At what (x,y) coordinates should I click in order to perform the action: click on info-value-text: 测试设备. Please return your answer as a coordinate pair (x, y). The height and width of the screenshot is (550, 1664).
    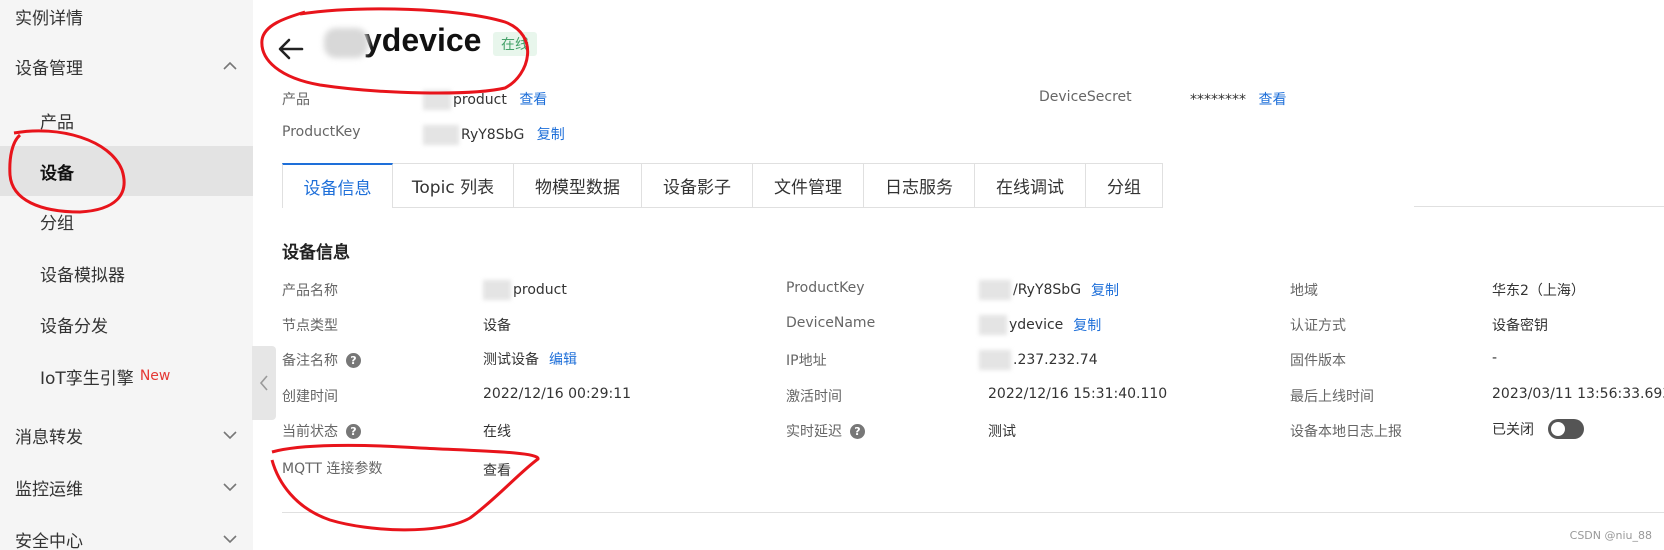
    Looking at the image, I should click on (511, 360).